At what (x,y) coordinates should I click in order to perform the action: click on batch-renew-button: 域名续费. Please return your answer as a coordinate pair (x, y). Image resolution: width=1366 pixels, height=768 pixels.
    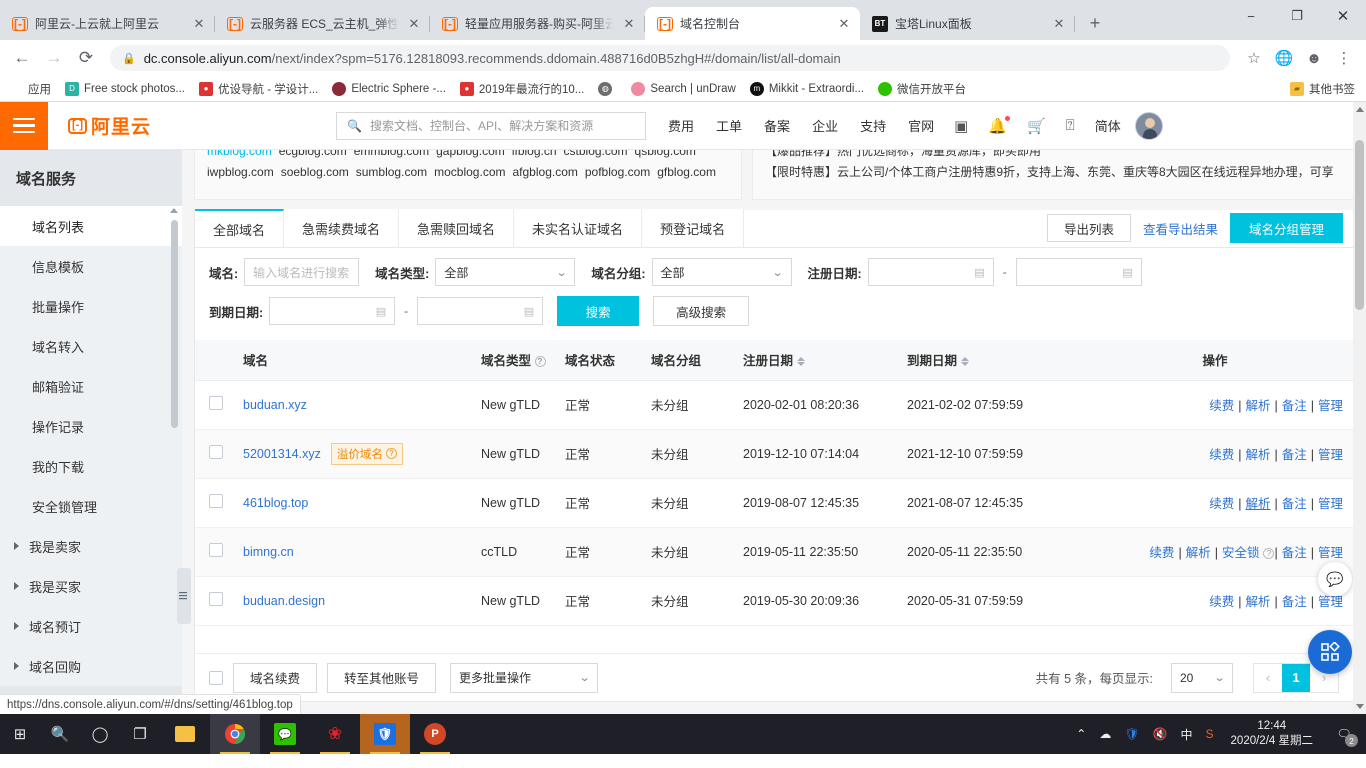
    Looking at the image, I should click on (275, 677).